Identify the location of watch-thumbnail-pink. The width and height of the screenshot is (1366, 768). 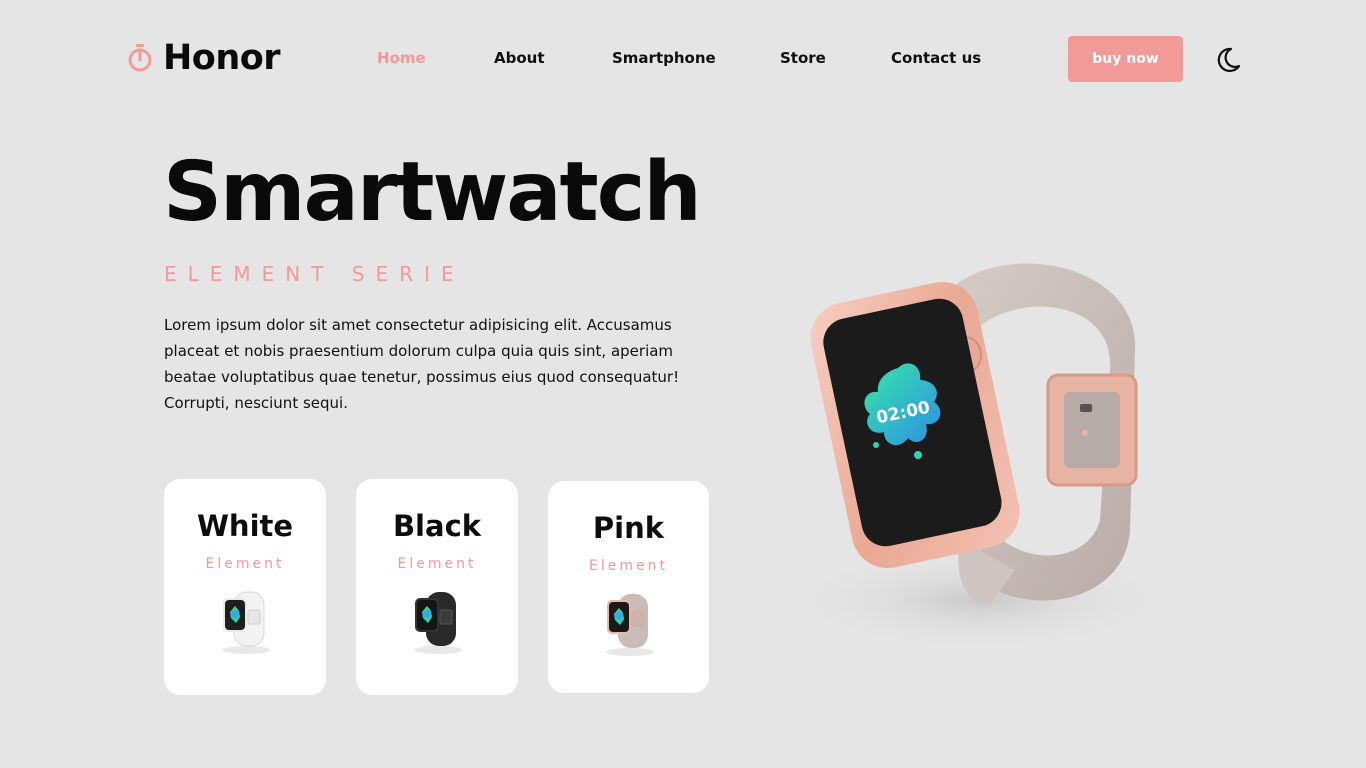
(629, 625).